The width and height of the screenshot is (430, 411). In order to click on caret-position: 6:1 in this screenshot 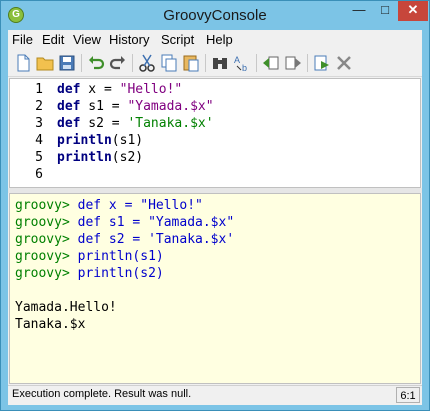, I will do `click(408, 395)`.